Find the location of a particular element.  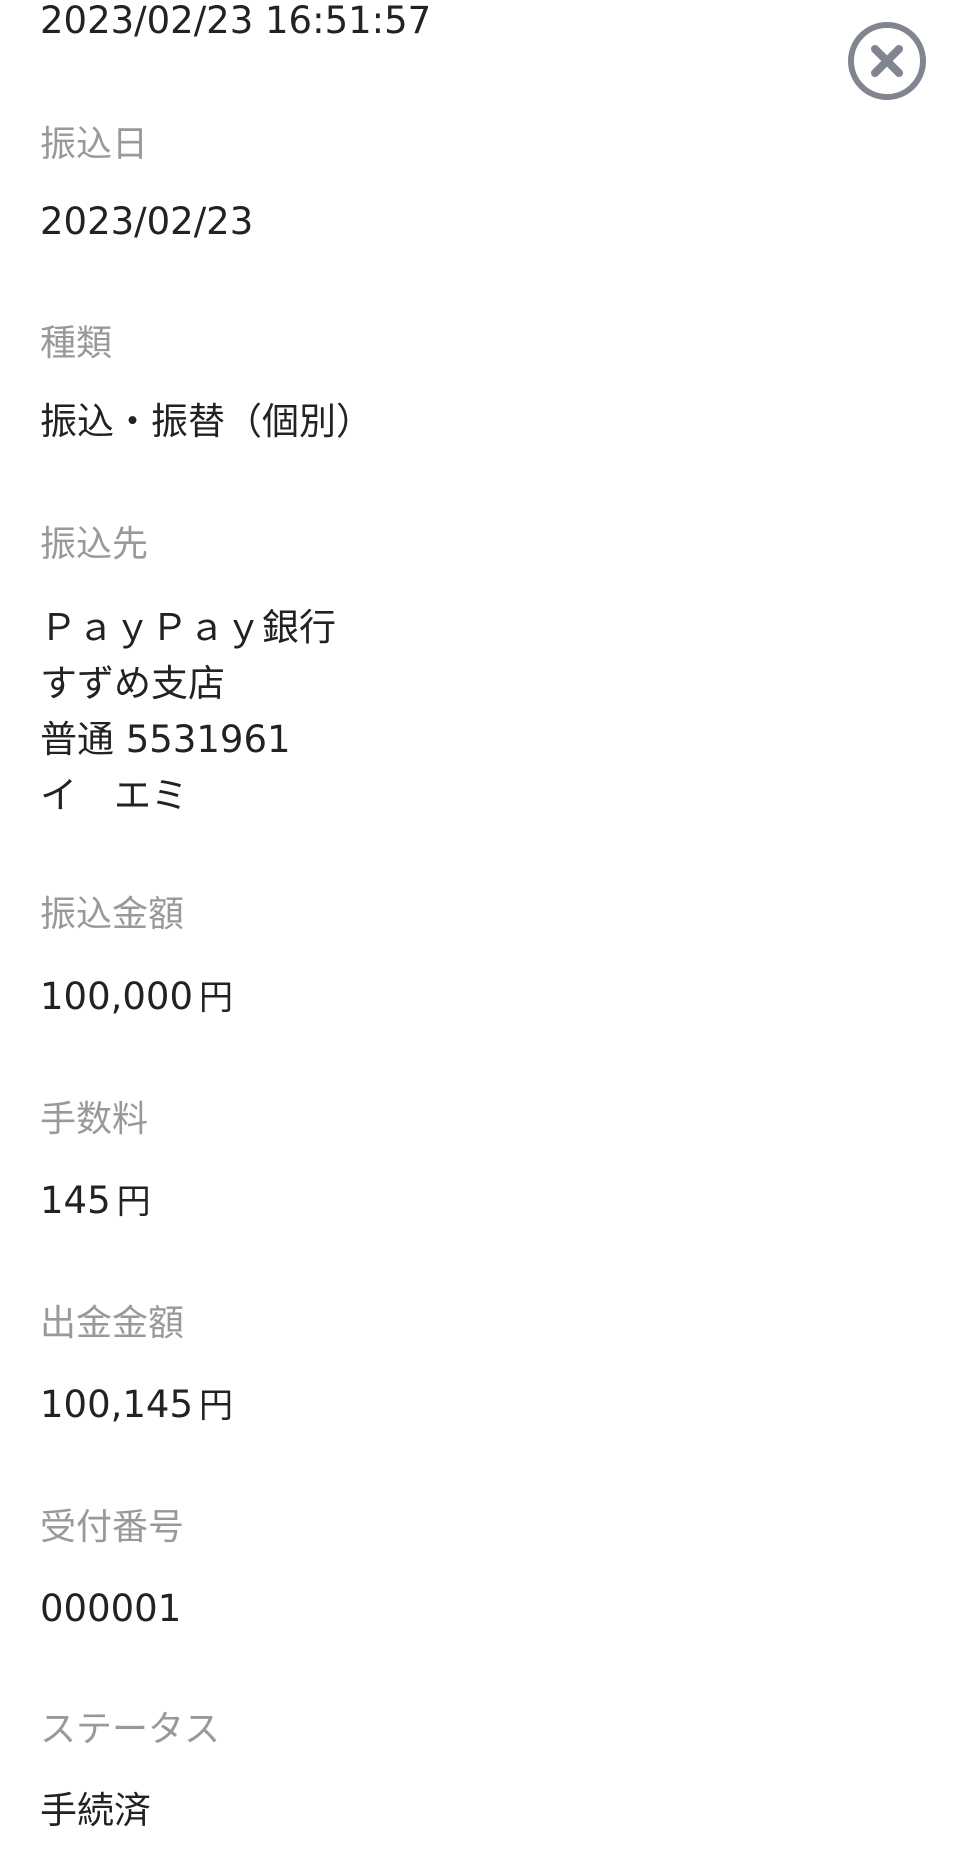

fee-label: 手数料 is located at coordinates (94, 1119).